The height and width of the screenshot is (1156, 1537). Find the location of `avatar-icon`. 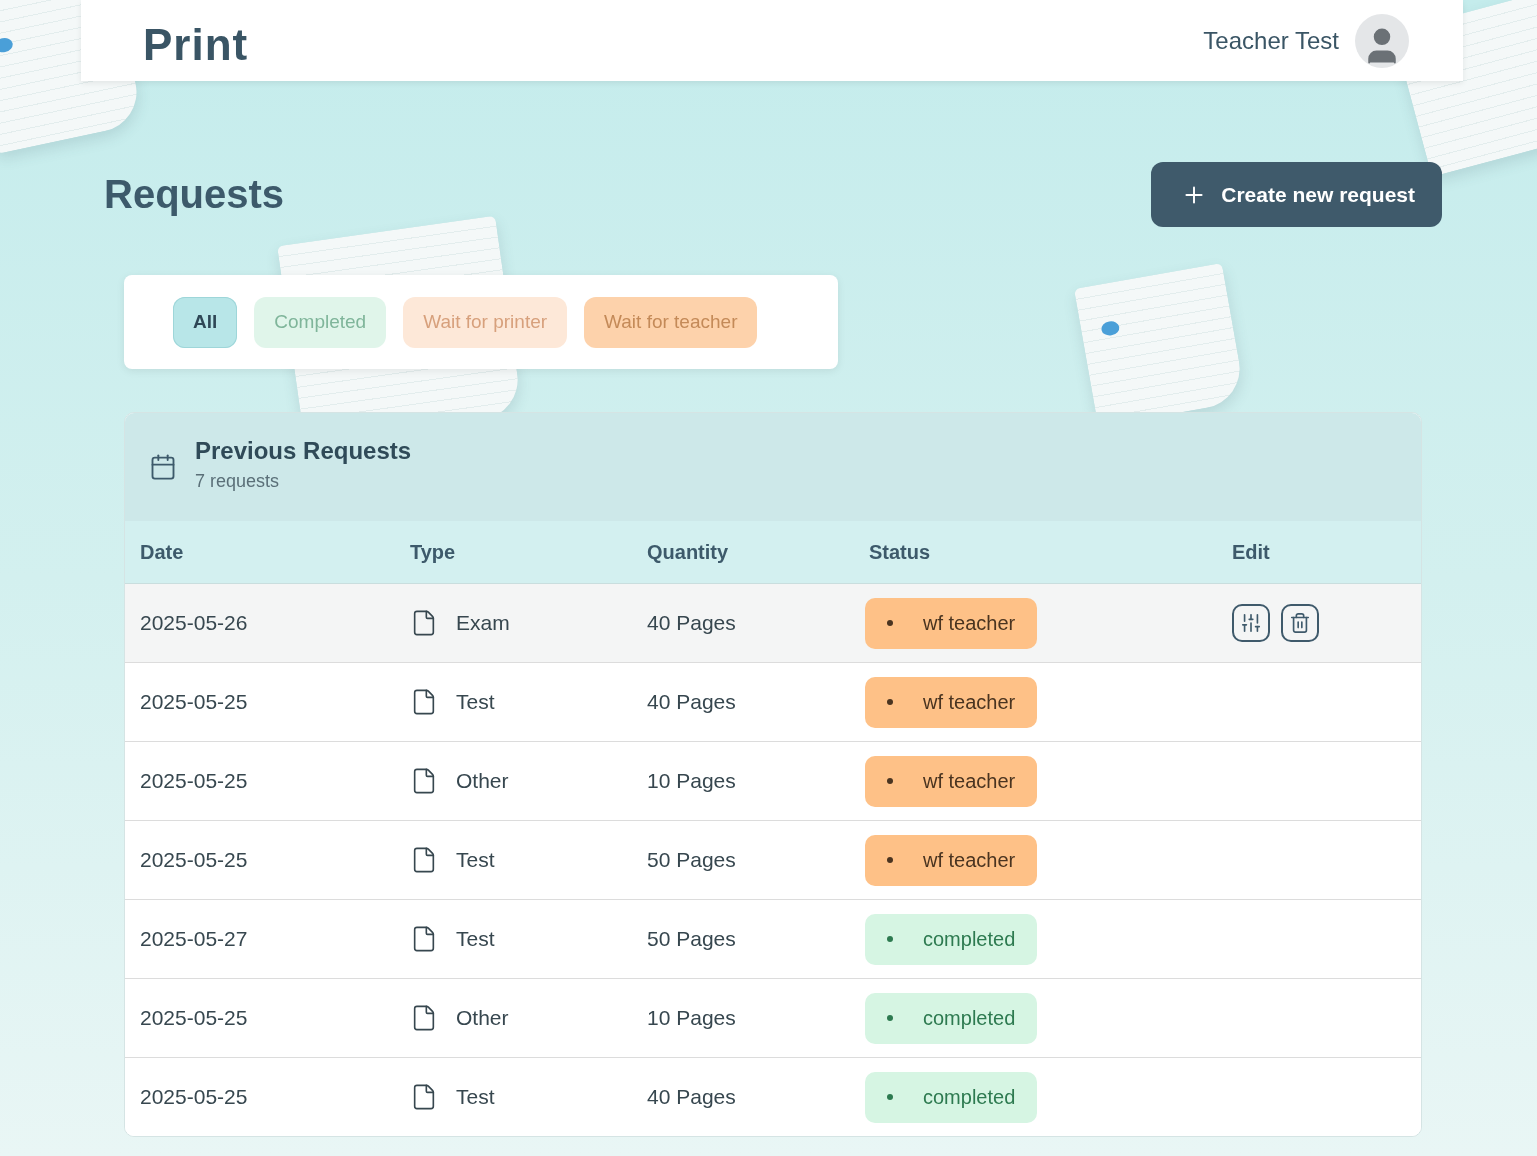

avatar-icon is located at coordinates (1382, 40).